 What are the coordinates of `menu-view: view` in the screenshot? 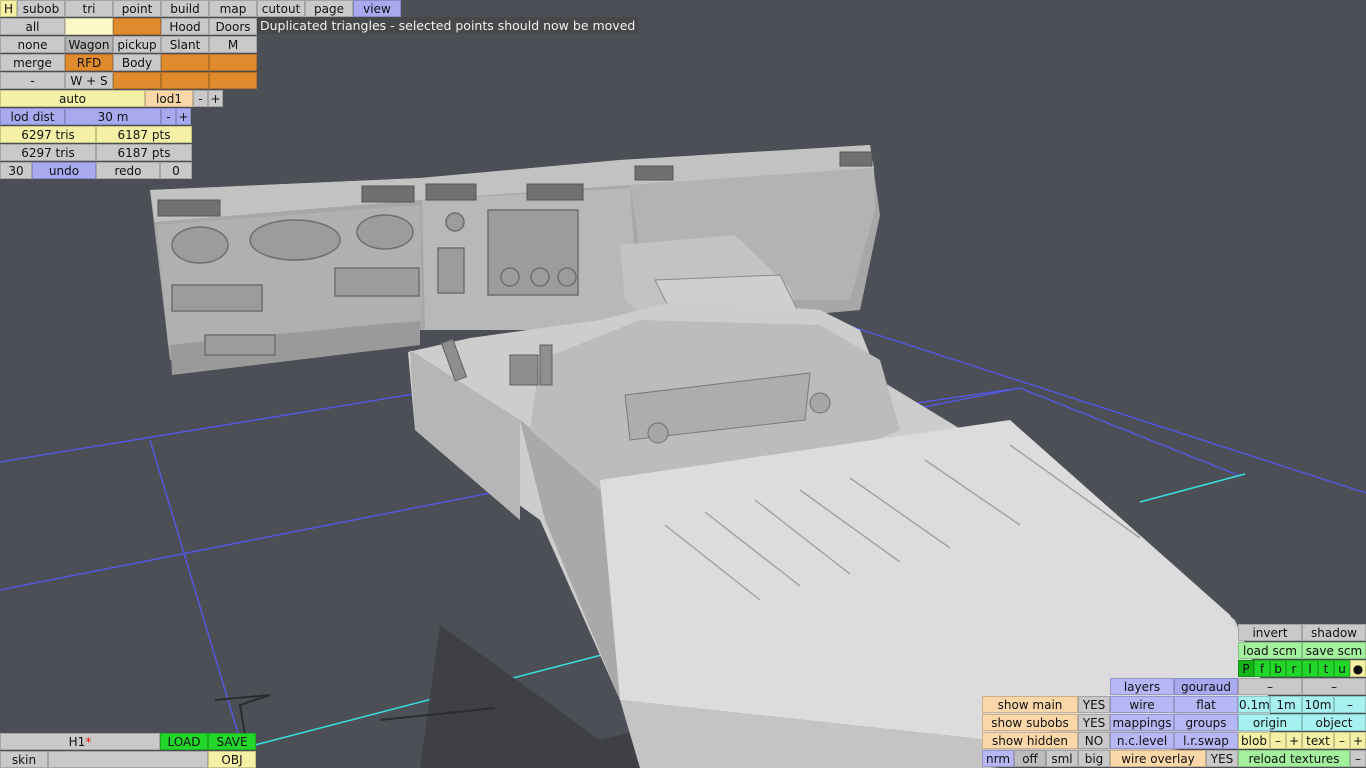 It's located at (377, 8).